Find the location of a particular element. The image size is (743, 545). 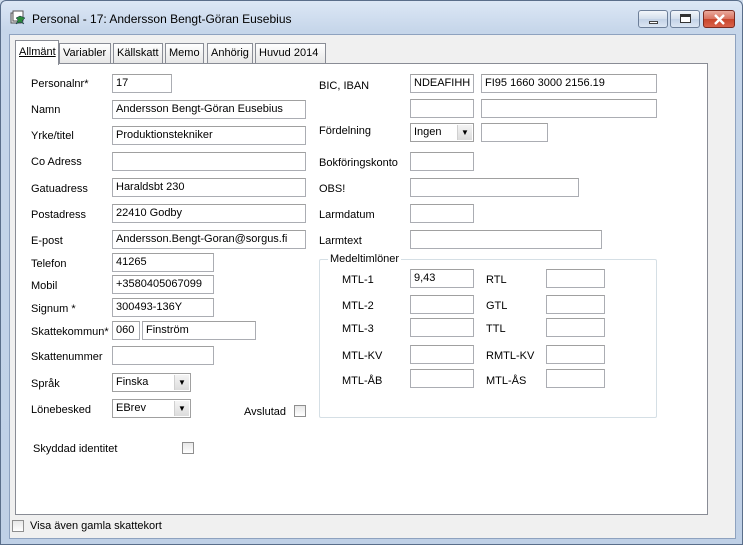

mtl-as-label: MTL-ÅS is located at coordinates (506, 381).